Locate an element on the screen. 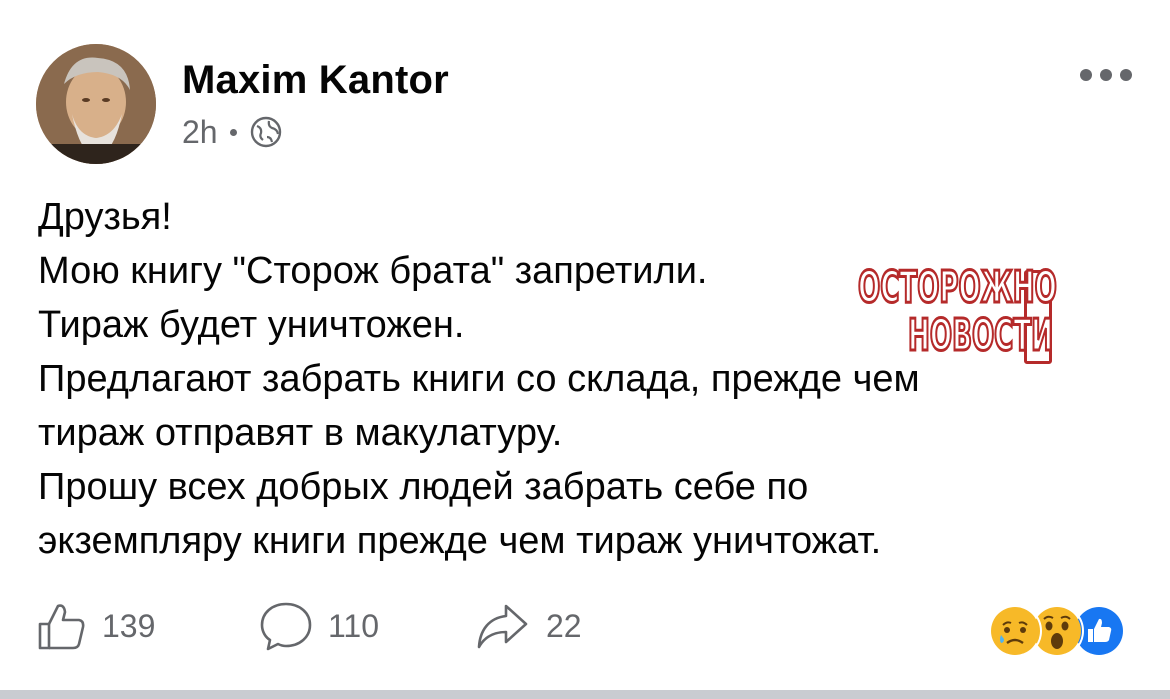 The image size is (1170, 699). author-name-link: Maxim Kantor is located at coordinates (315, 80).